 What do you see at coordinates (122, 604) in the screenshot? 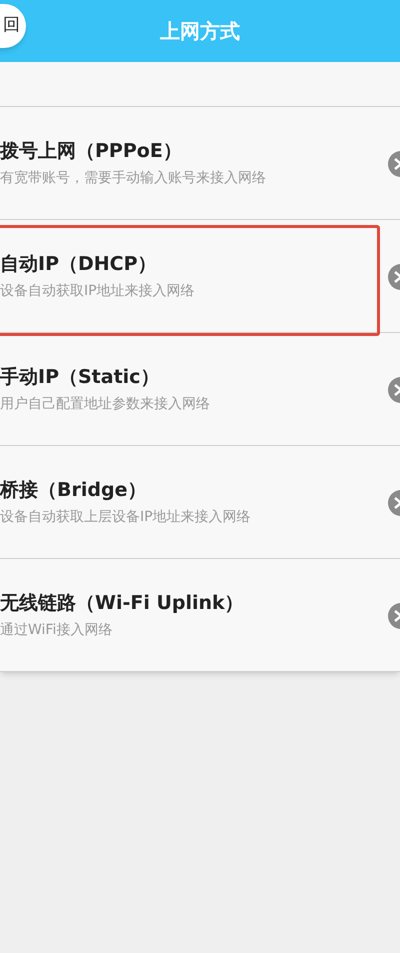
I see `option-title: 无线链路（Wi-Fi Uplink）` at bounding box center [122, 604].